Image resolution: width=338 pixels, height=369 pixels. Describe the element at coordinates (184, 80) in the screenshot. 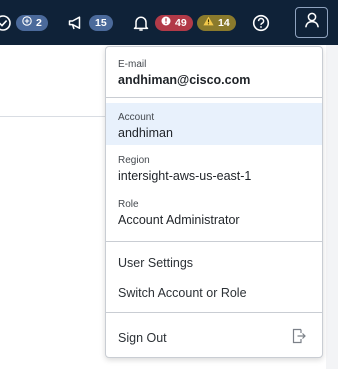

I see `email-value: andhiman@cisco.com` at that location.